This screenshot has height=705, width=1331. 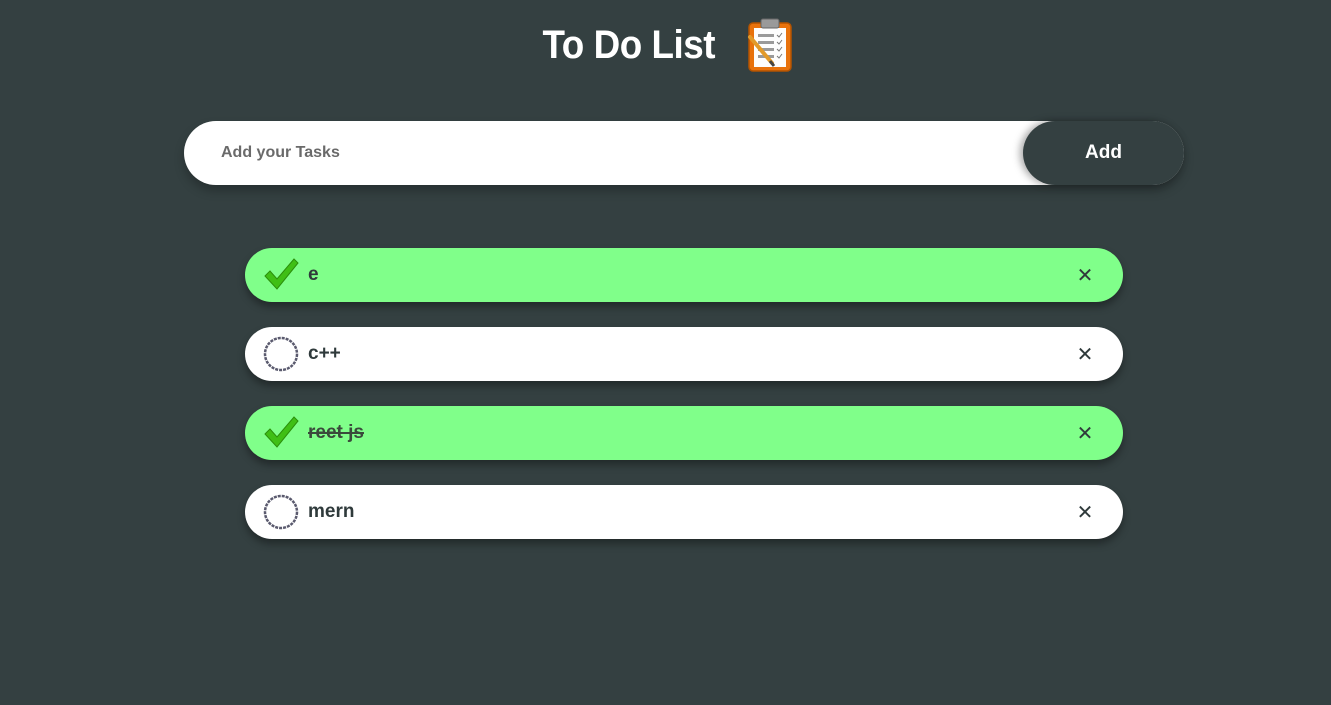 I want to click on page-title: To Do List, so click(x=628, y=44).